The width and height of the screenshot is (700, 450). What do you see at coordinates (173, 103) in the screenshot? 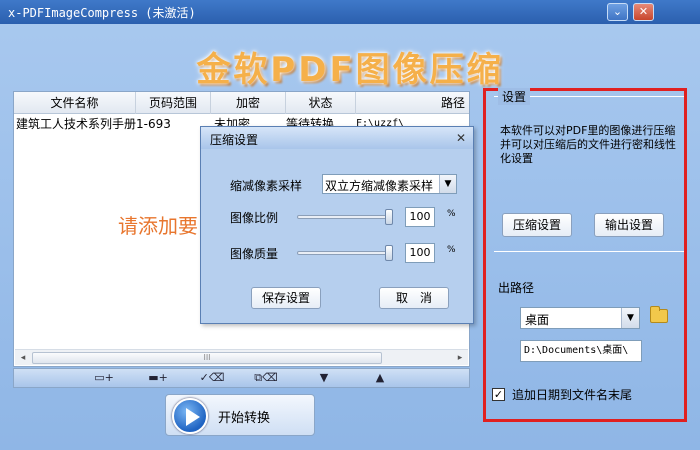
I see `column-header-pages: 页码范围` at bounding box center [173, 103].